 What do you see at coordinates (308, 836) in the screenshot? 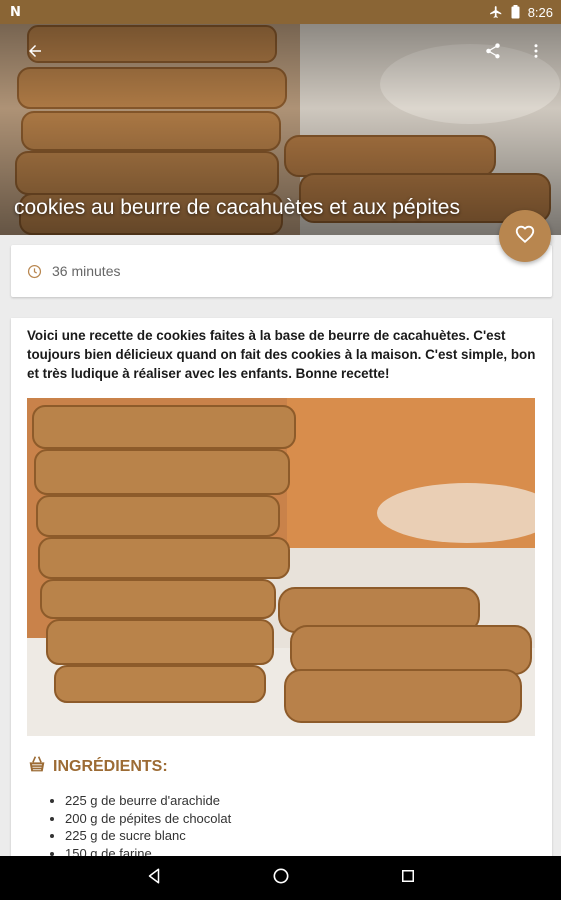
I see `list-item: 225 g de sucre blanc` at bounding box center [308, 836].